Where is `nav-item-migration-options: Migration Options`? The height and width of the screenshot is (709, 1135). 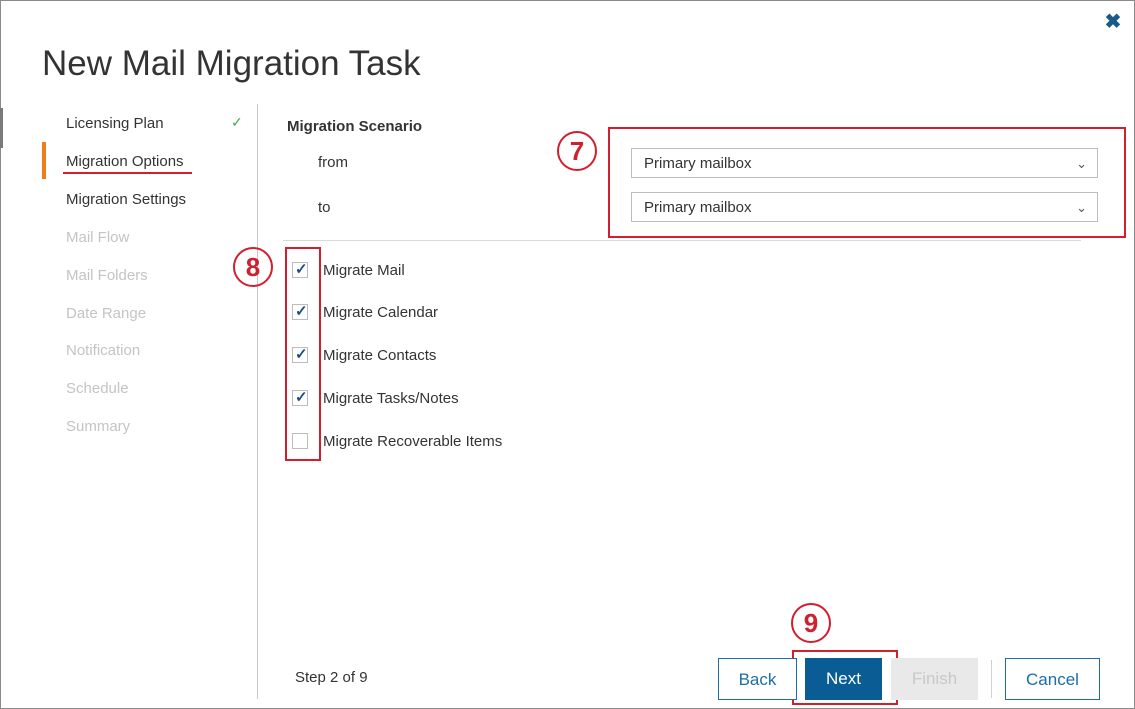
nav-item-migration-options: Migration Options is located at coordinates (125, 162).